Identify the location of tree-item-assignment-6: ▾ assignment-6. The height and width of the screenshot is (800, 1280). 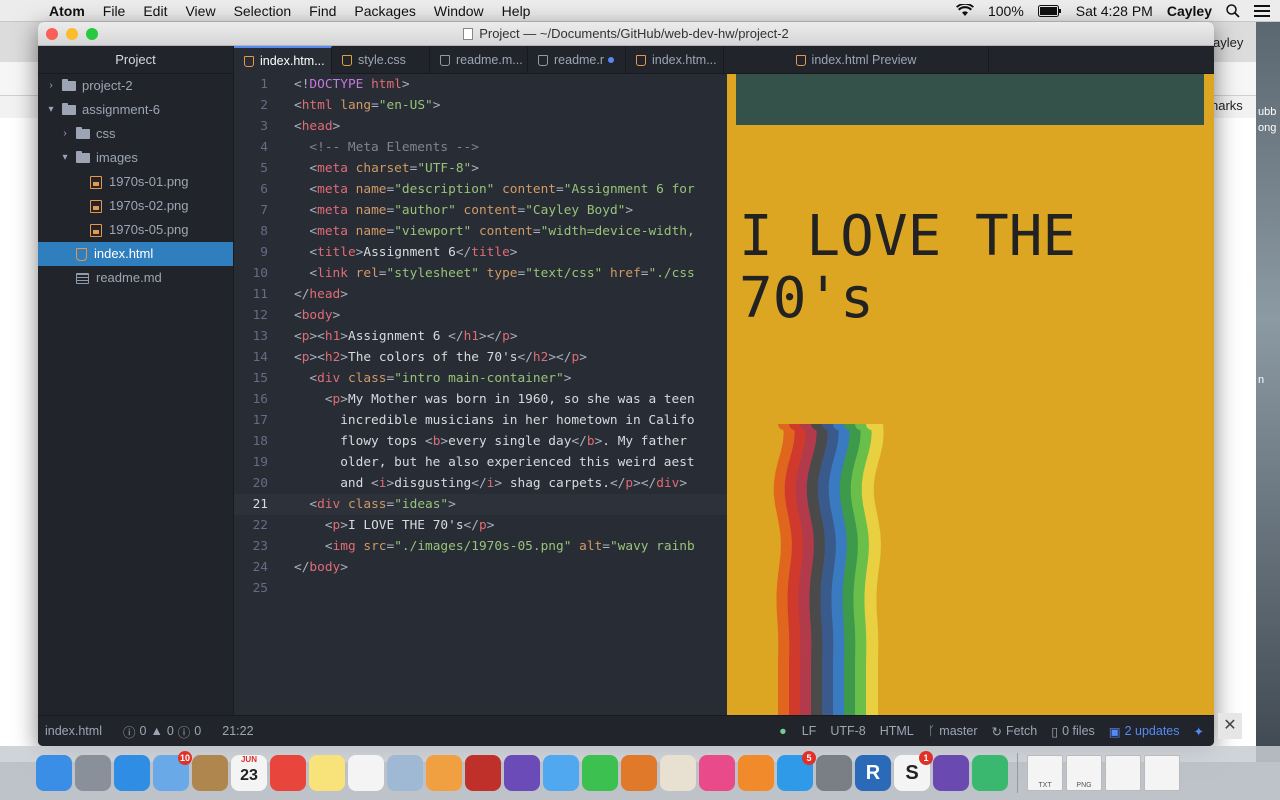
(135, 110).